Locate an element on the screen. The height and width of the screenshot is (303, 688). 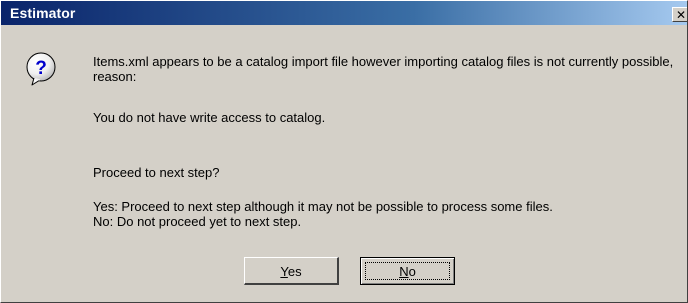
message-no-explanation: No: Do not proceed yet to next step. is located at coordinates (197, 221).